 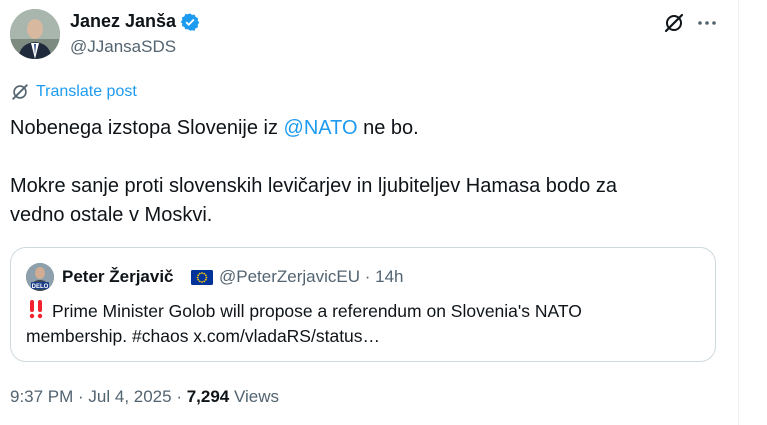 I want to click on timeline-border, so click(x=738, y=212).